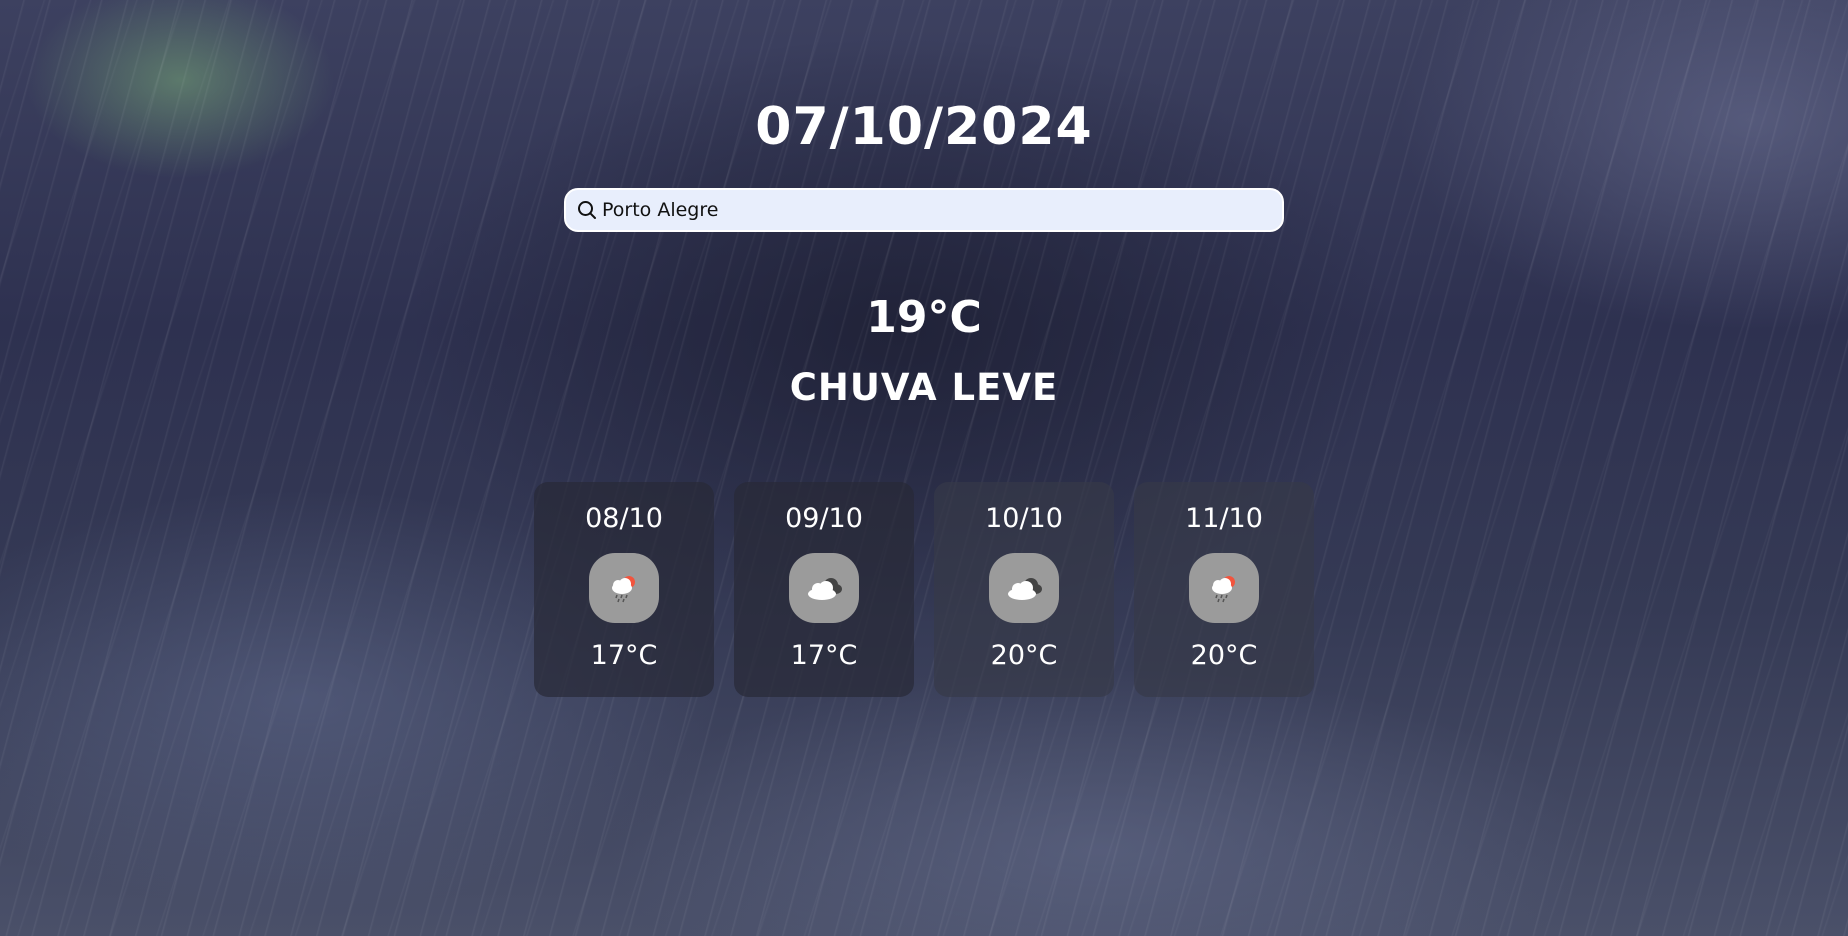 The image size is (1848, 936). I want to click on search-bar, so click(924, 210).